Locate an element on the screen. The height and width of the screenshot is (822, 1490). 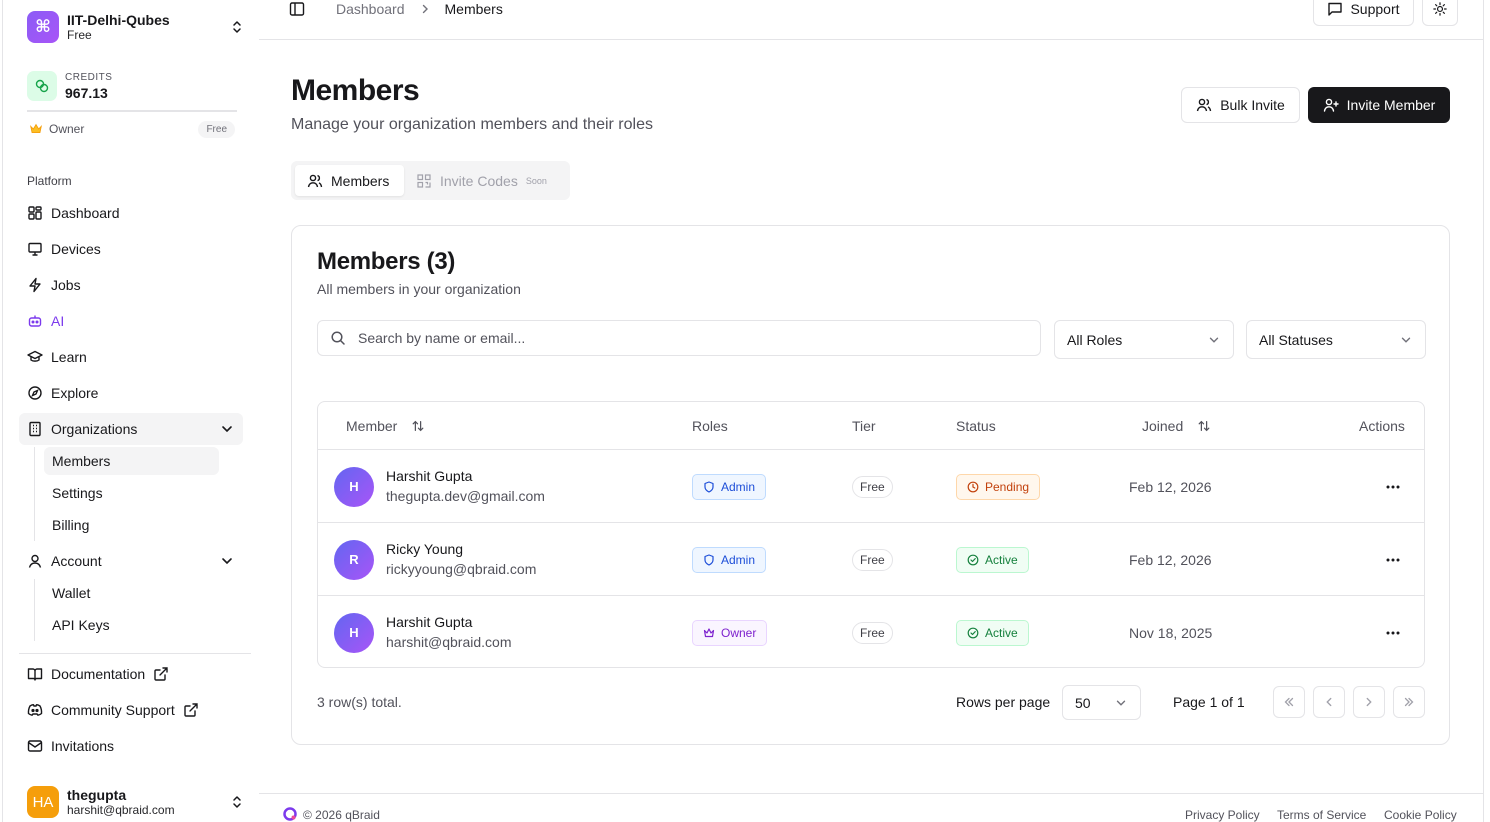
breadcrumb: Dashboard Members is located at coordinates (419, 9).